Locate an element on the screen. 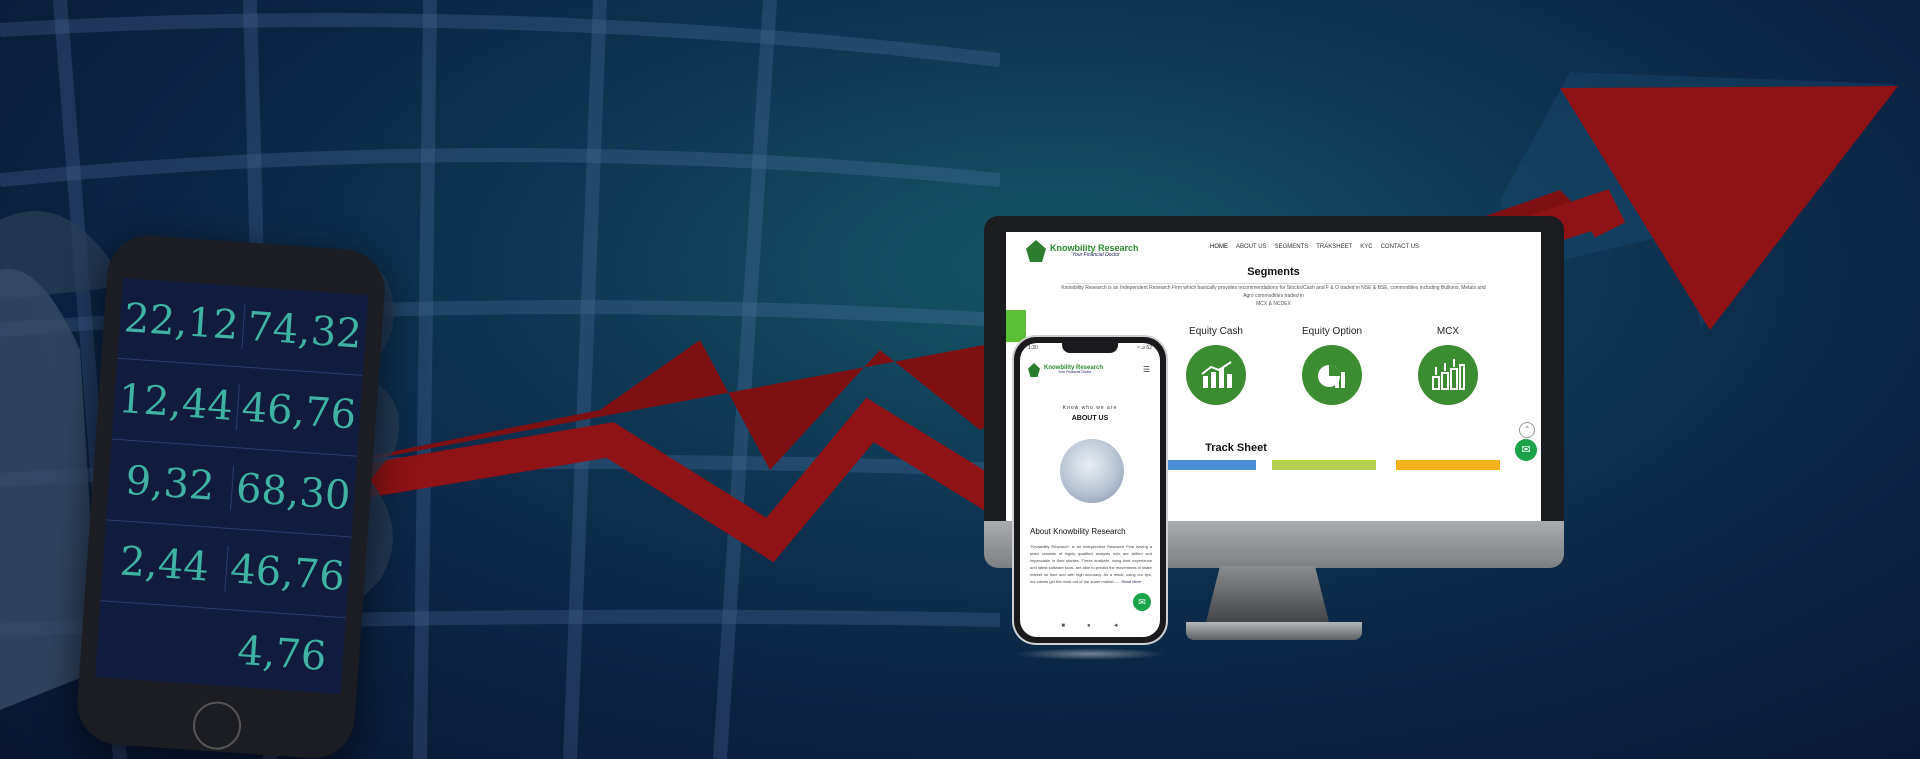  monitor-stand-base is located at coordinates (1274, 631).